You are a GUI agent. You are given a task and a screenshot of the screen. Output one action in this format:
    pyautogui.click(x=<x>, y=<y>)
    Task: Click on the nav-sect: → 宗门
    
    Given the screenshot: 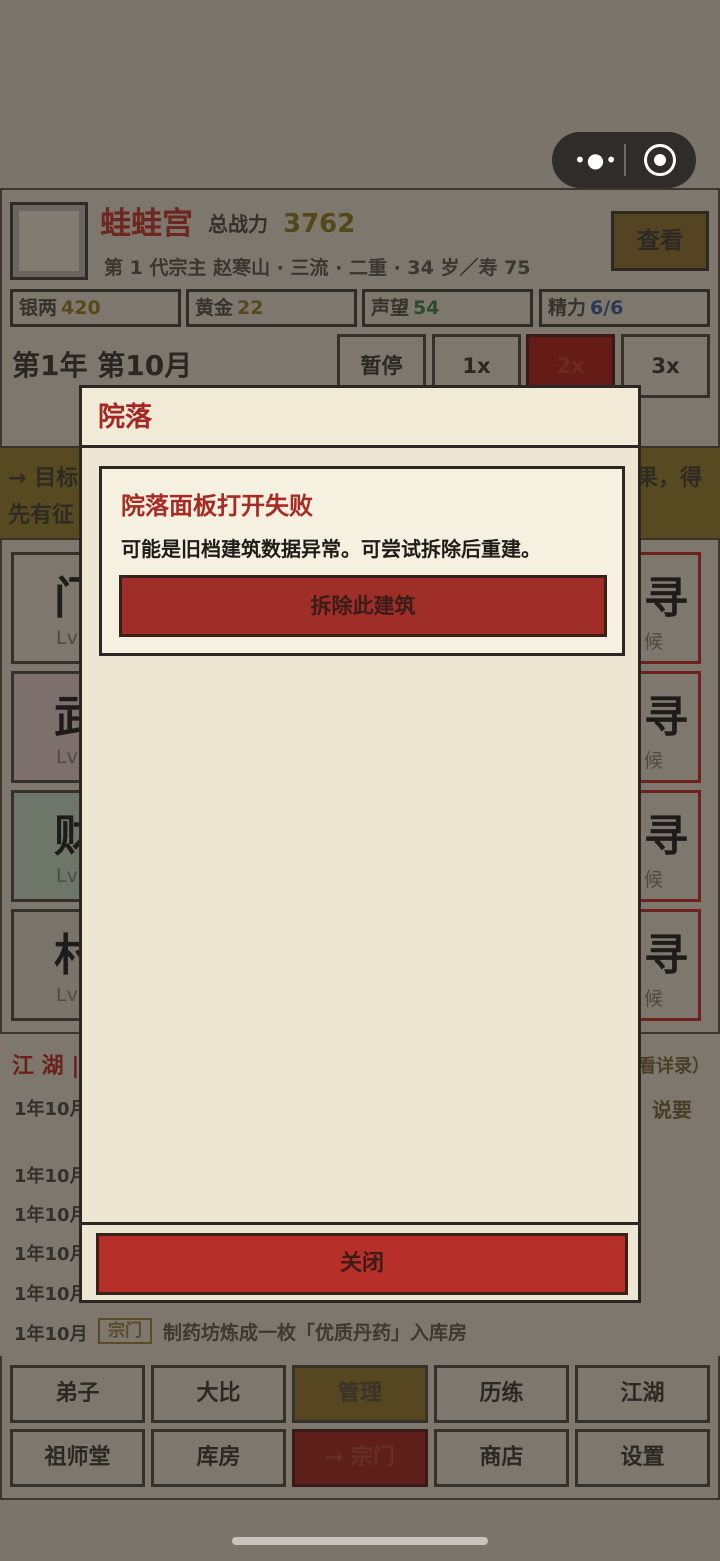 What is the action you would take?
    pyautogui.click(x=360, y=1458)
    